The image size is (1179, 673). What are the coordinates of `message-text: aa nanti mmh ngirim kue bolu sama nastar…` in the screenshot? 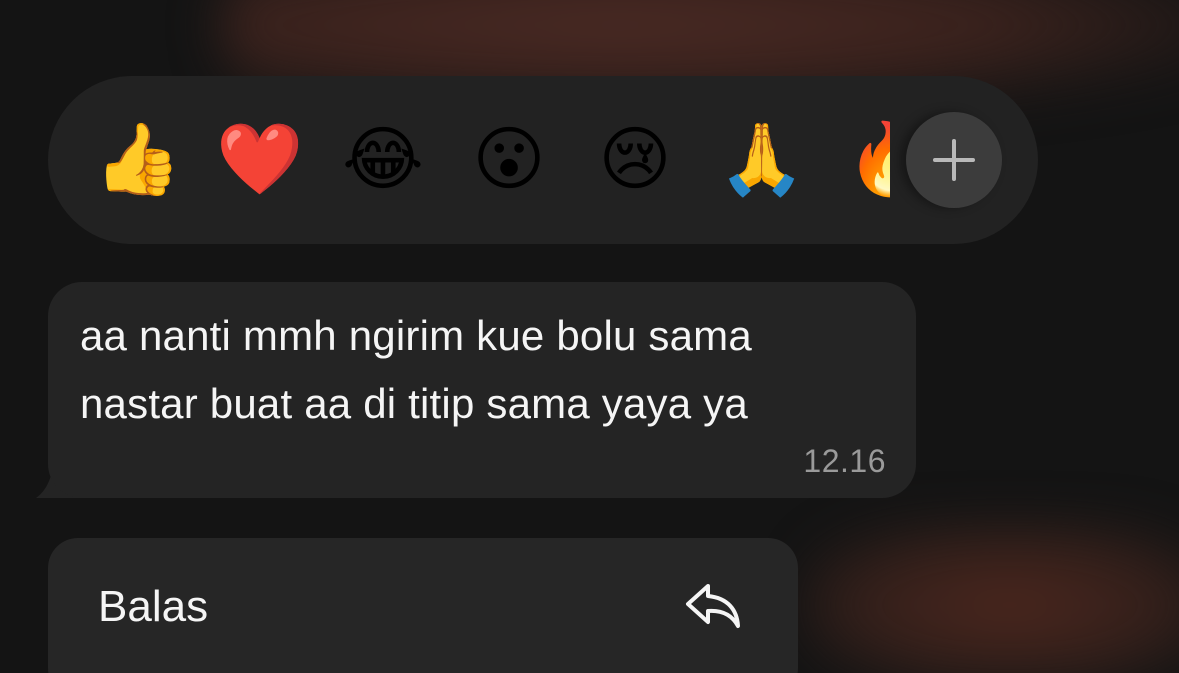 It's located at (495, 370).